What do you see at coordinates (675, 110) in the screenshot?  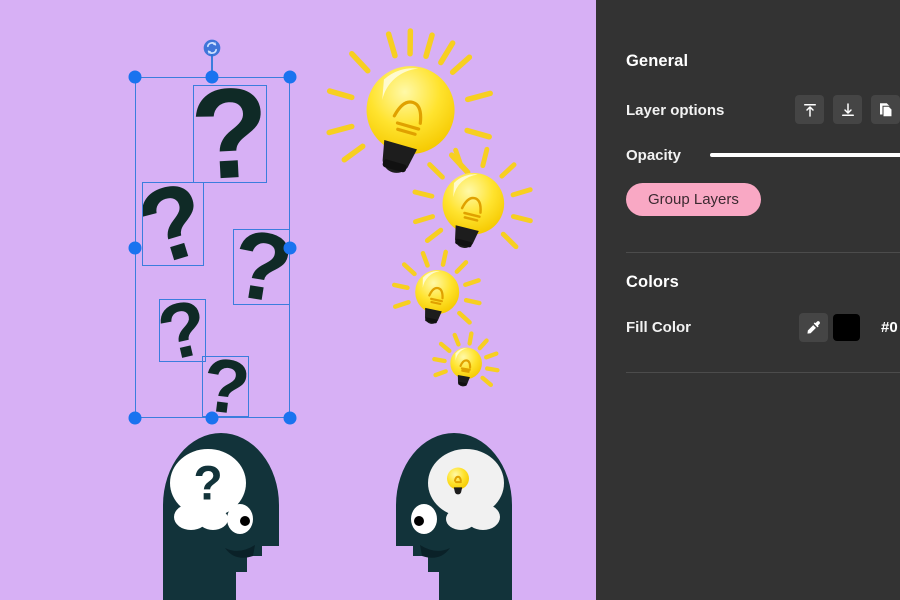 I see `layer-options-label: Layer options` at bounding box center [675, 110].